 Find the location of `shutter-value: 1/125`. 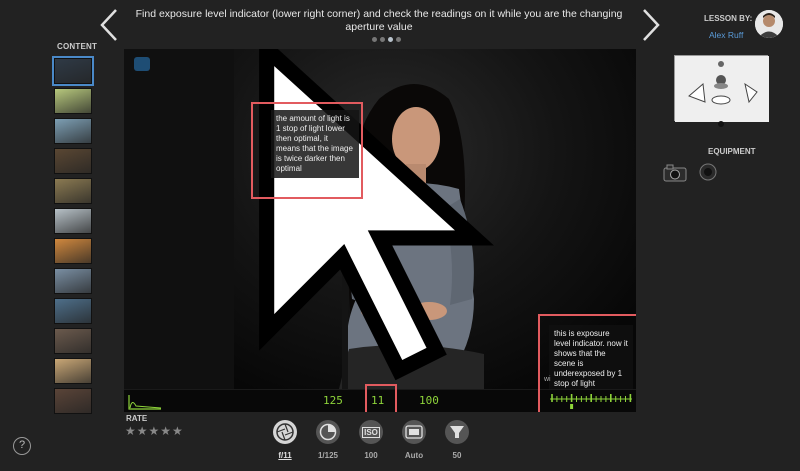

shutter-value: 1/125 is located at coordinates (328, 455).